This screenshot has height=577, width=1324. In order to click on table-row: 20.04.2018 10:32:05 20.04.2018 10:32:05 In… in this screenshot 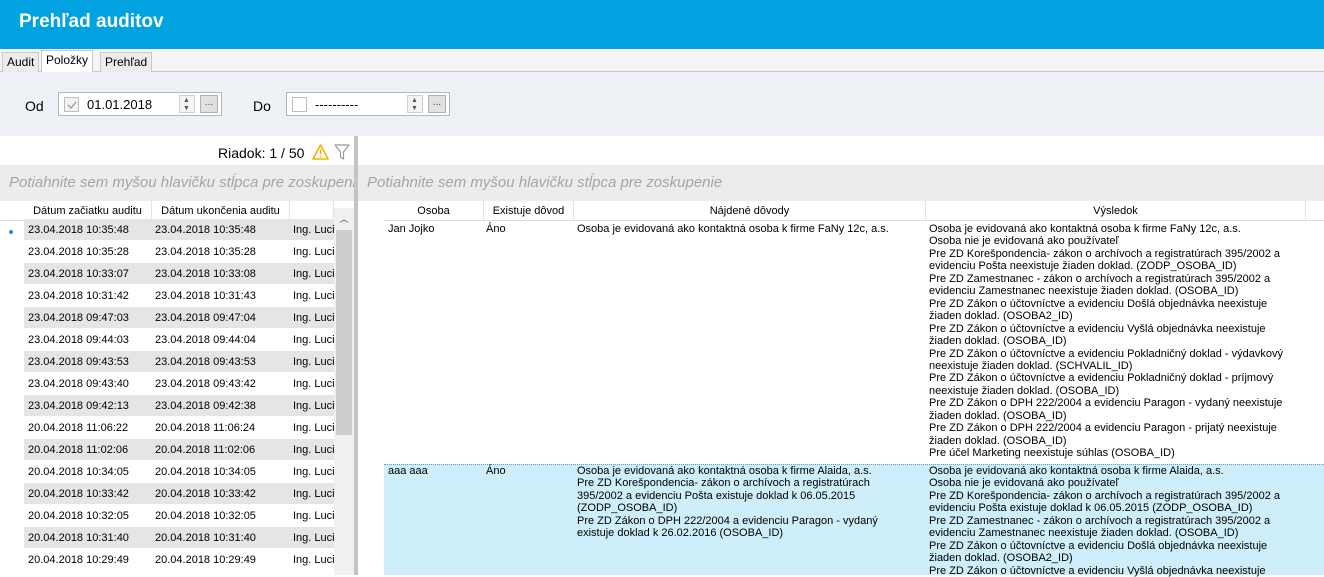, I will do `click(179, 516)`.